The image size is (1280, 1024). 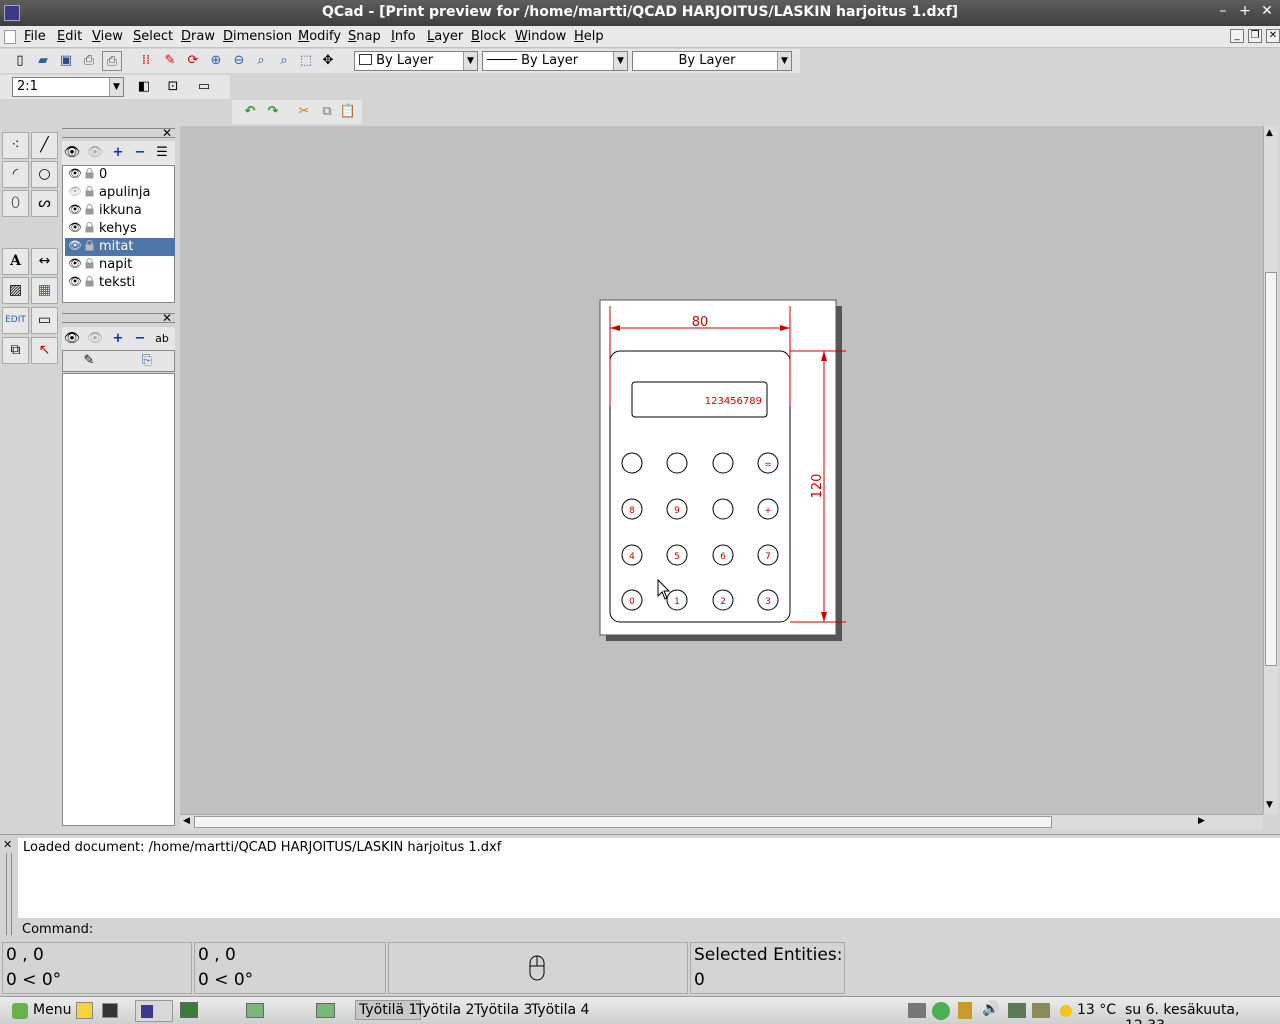 I want to click on menu-window: Window, so click(x=540, y=36).